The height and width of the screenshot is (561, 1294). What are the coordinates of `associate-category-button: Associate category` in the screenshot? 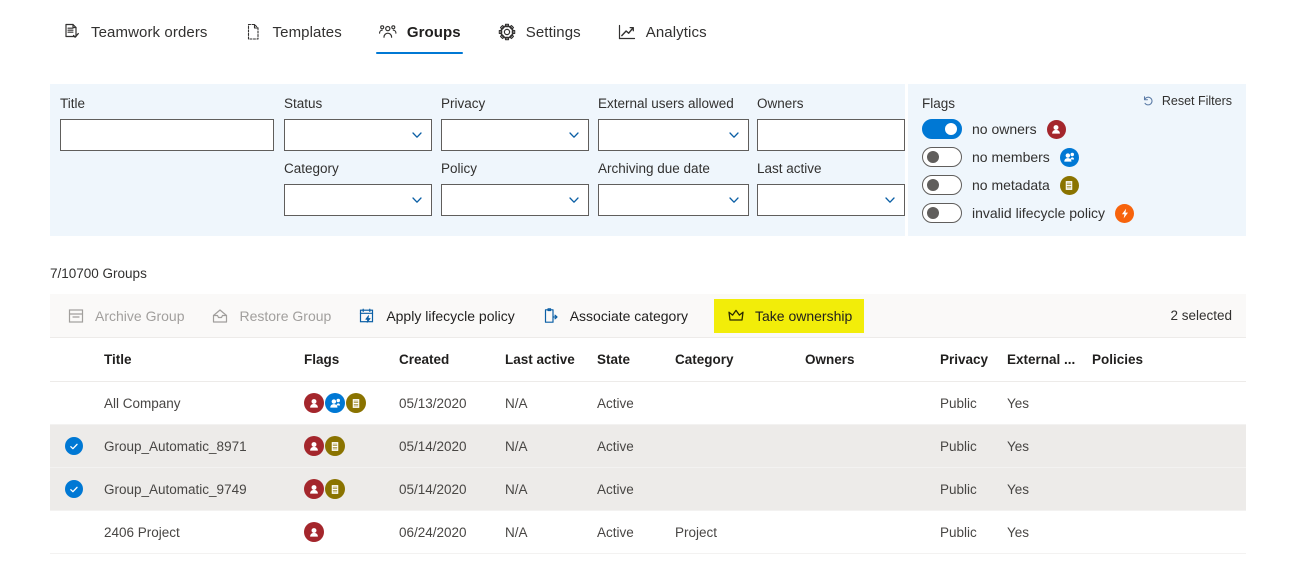 It's located at (614, 316).